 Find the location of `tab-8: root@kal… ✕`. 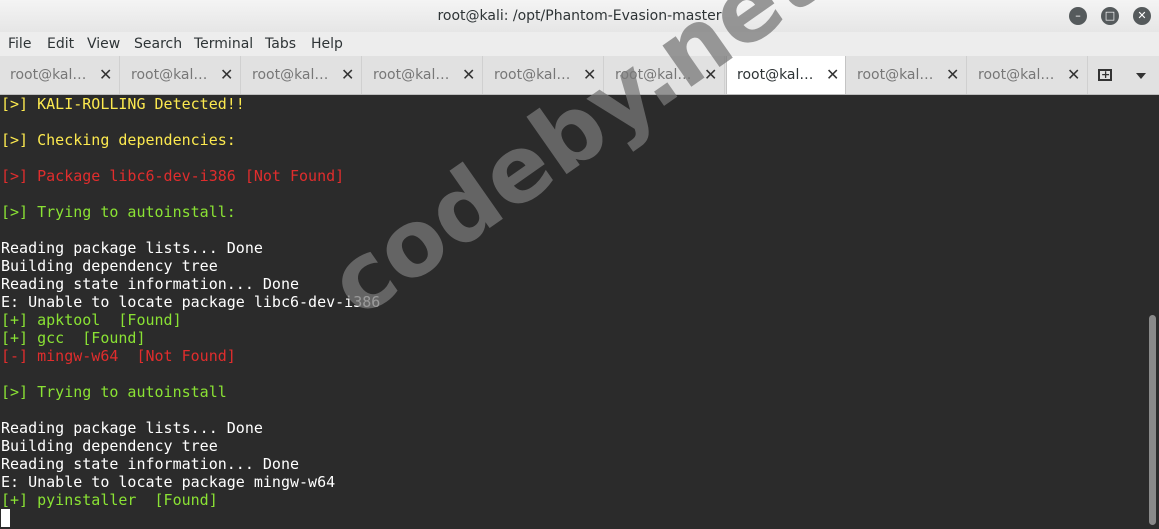

tab-8: root@kal… ✕ is located at coordinates (907, 75).